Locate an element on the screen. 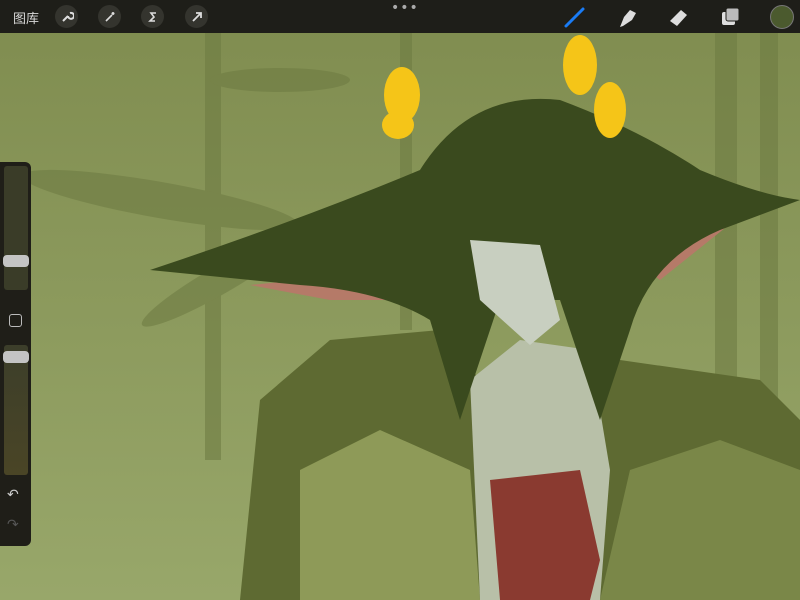 This screenshot has width=800, height=600. color-picker-button is located at coordinates (782, 17).